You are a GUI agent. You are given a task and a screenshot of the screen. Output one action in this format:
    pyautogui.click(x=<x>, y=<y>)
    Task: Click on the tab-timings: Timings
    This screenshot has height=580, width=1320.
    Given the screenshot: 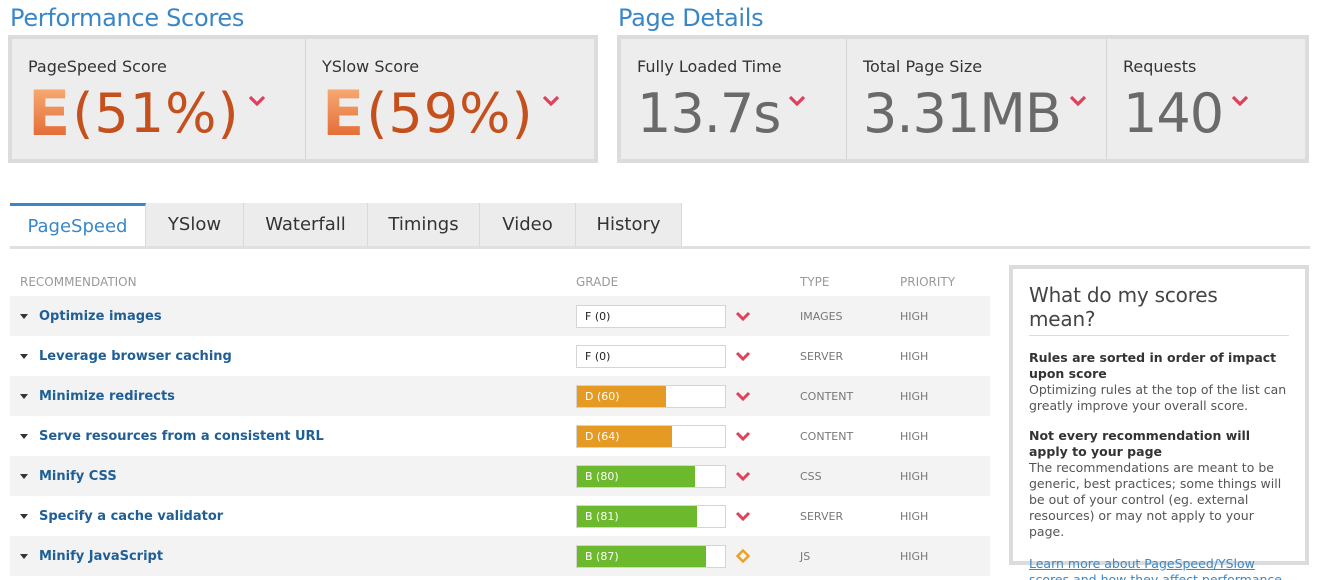 What is the action you would take?
    pyautogui.click(x=424, y=224)
    